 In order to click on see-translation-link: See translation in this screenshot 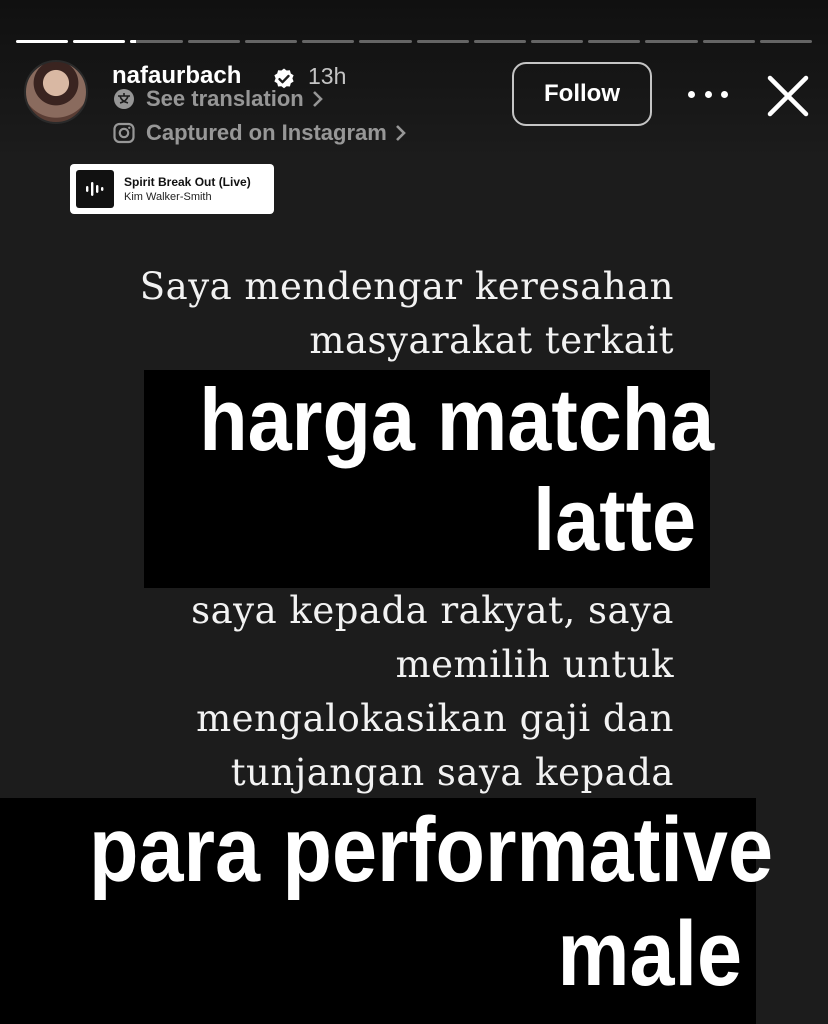, I will do `click(218, 99)`.